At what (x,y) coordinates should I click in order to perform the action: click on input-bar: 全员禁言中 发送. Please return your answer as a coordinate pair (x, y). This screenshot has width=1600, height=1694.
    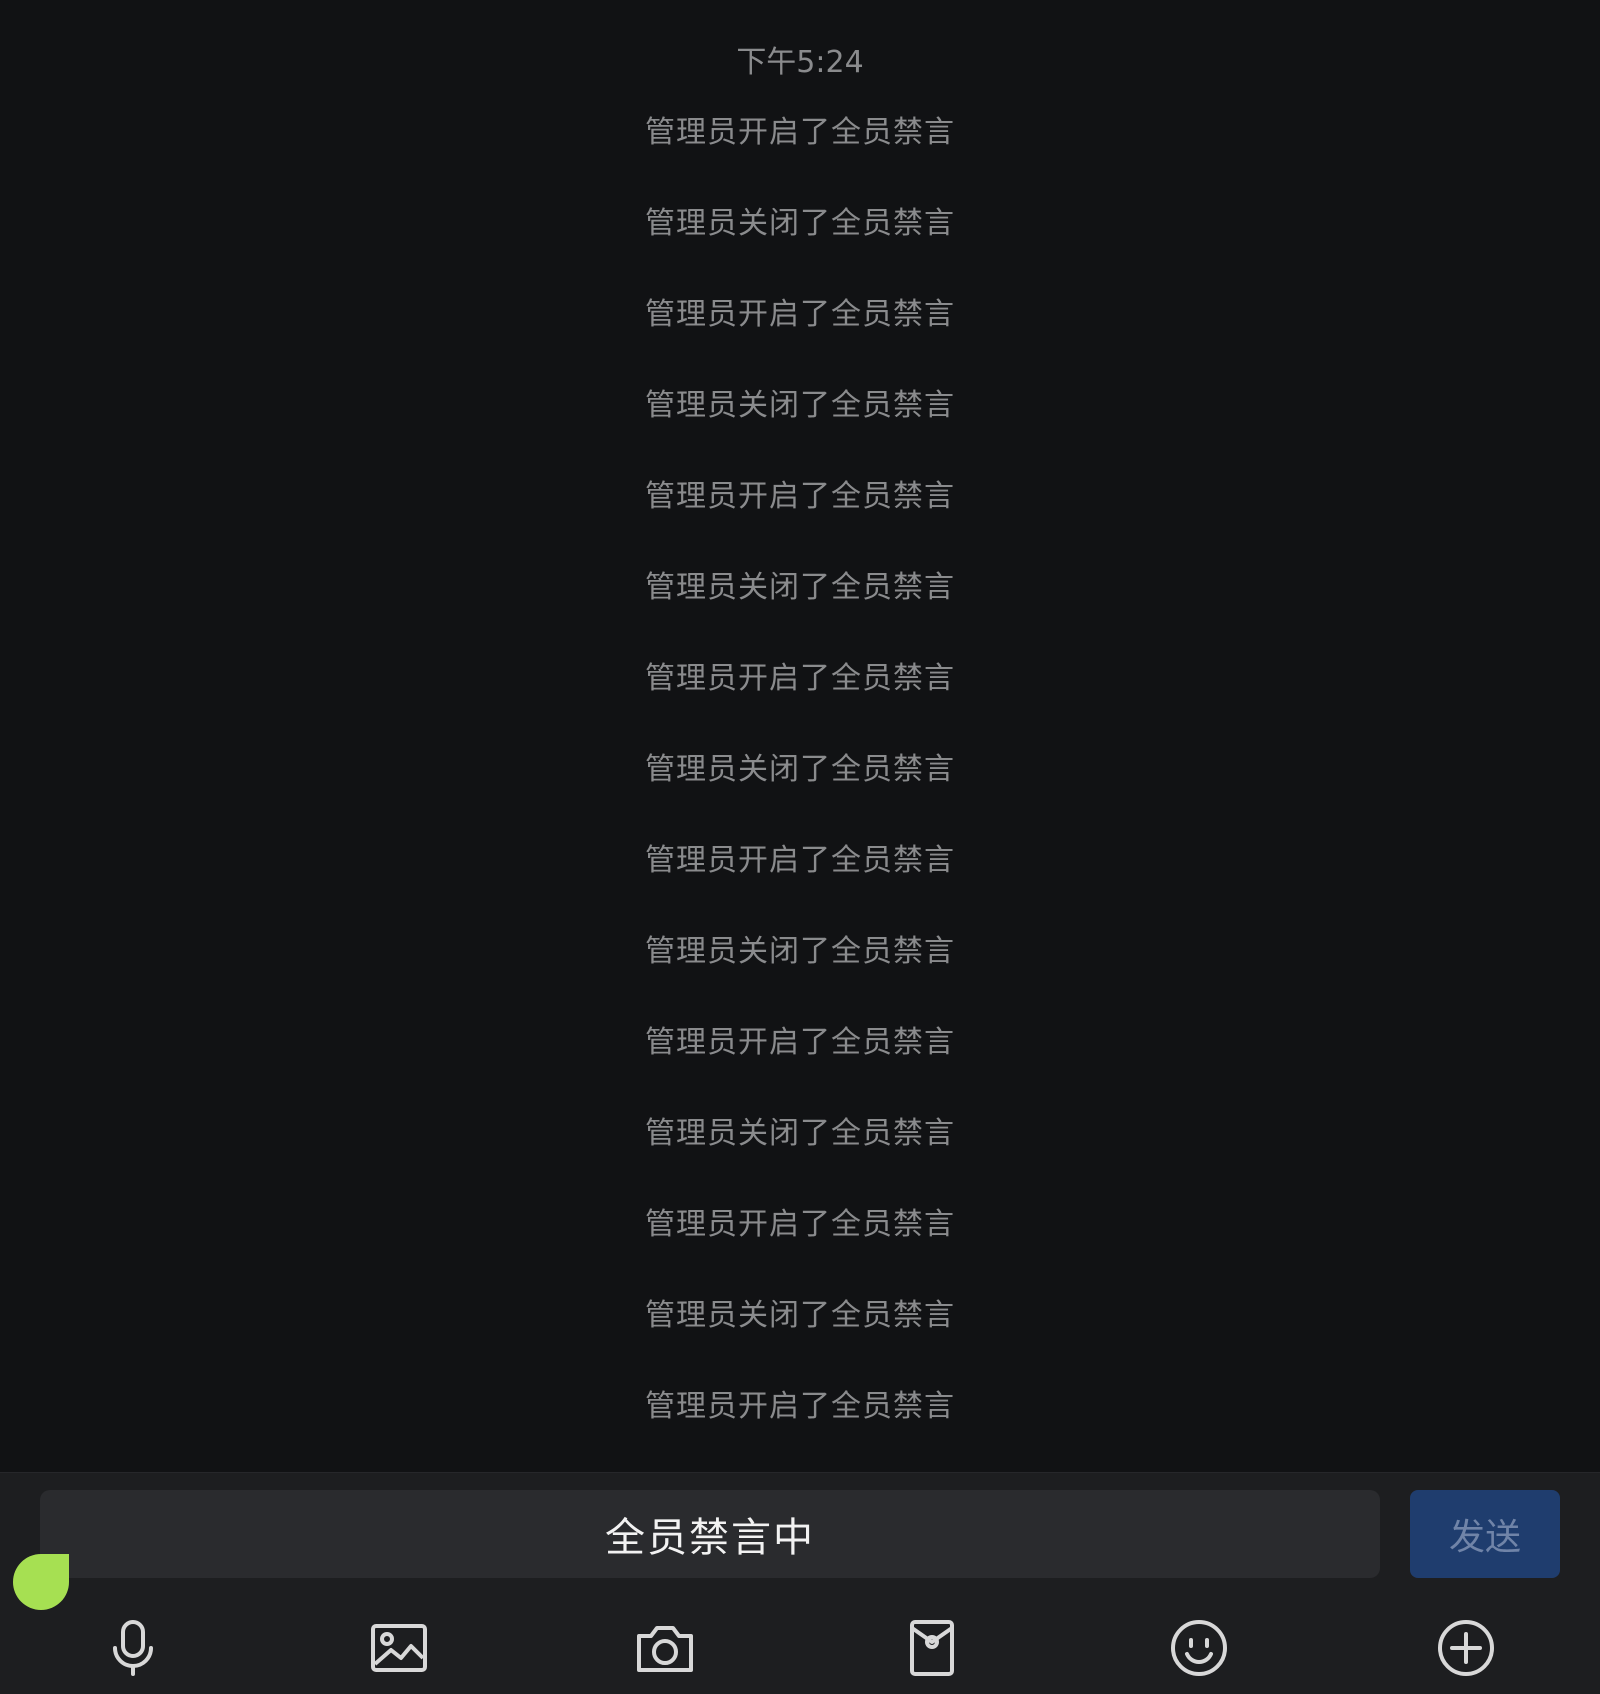
    Looking at the image, I should click on (800, 1583).